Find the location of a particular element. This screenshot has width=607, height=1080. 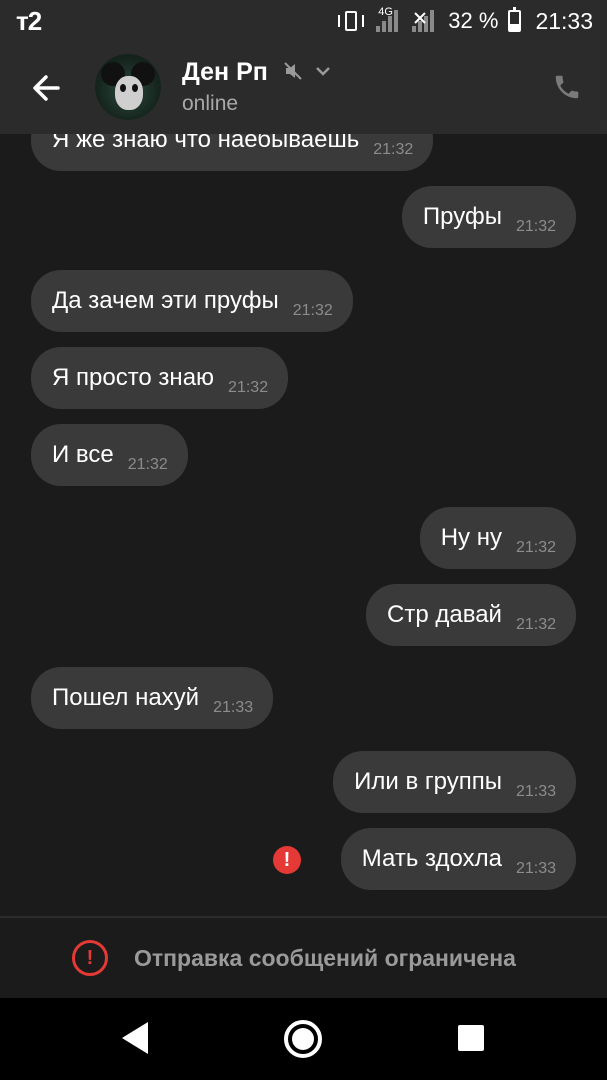

message-incoming: Я просто знаю 21:32 is located at coordinates (160, 378).